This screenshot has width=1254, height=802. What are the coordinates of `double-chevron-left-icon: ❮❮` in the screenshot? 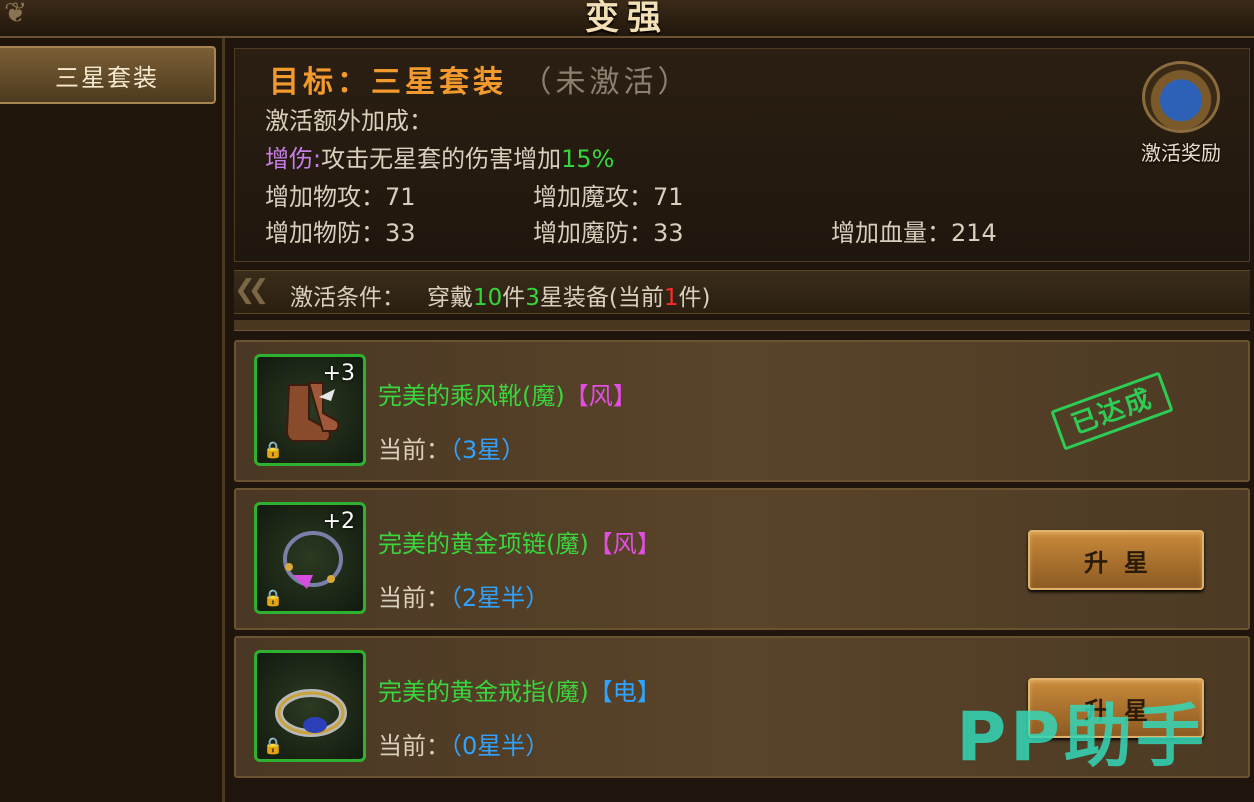 It's located at (251, 290).